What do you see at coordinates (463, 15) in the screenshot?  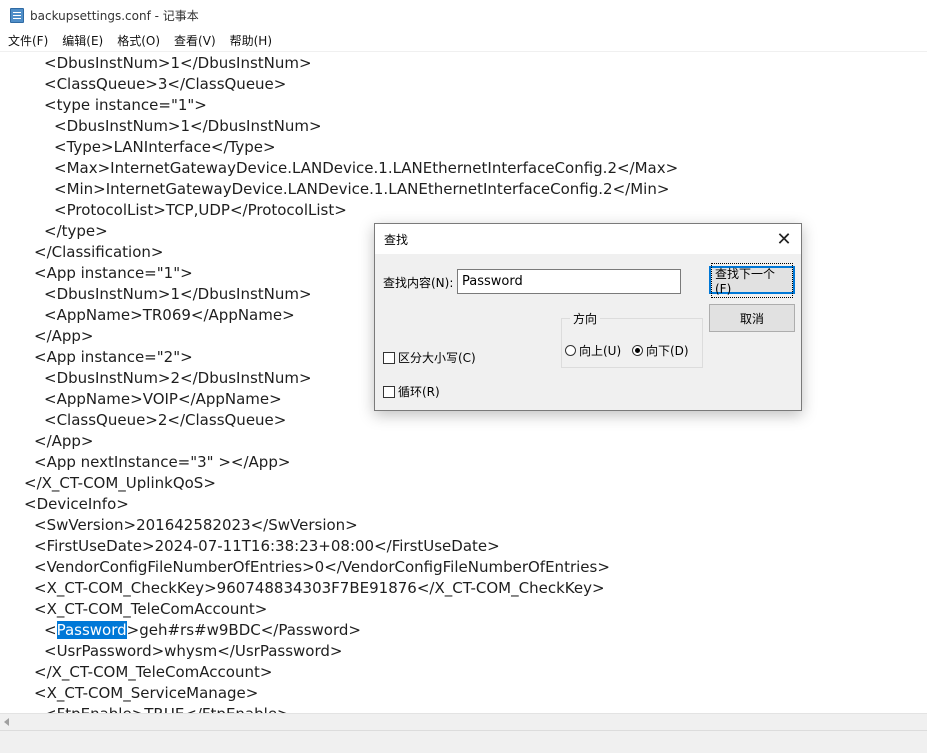 I see `title-bar: backupsettings.conf - 记事本` at bounding box center [463, 15].